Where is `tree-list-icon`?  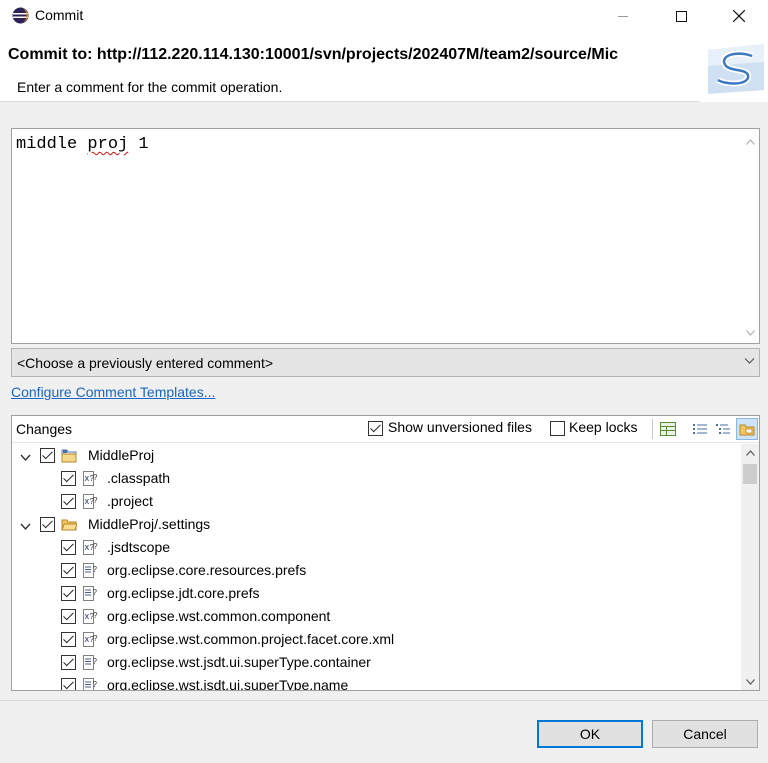 tree-list-icon is located at coordinates (723, 429).